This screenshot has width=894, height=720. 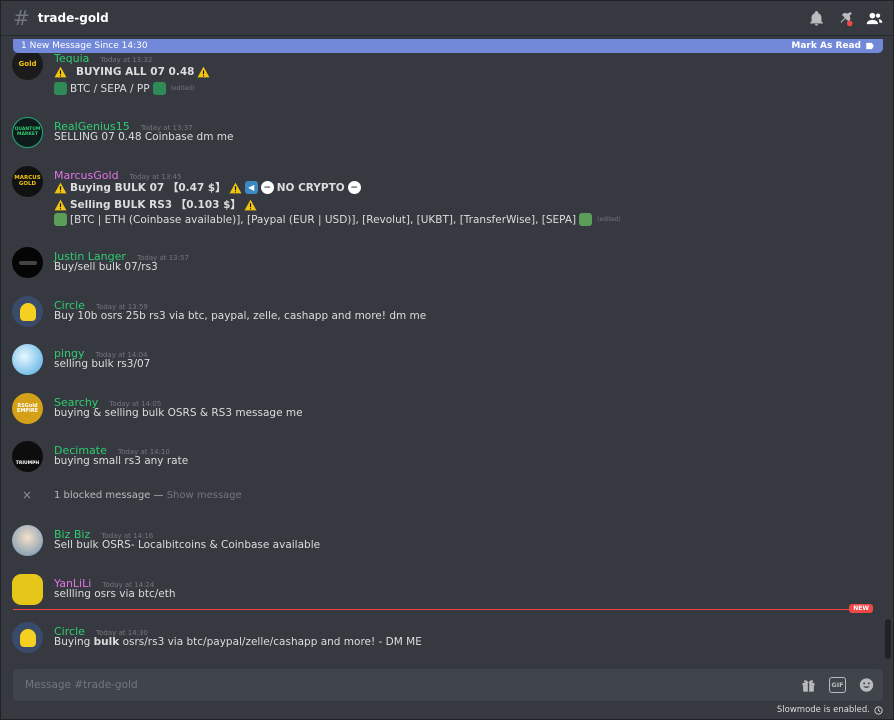 I want to click on timestamp: Today at 13:32, so click(x=126, y=60).